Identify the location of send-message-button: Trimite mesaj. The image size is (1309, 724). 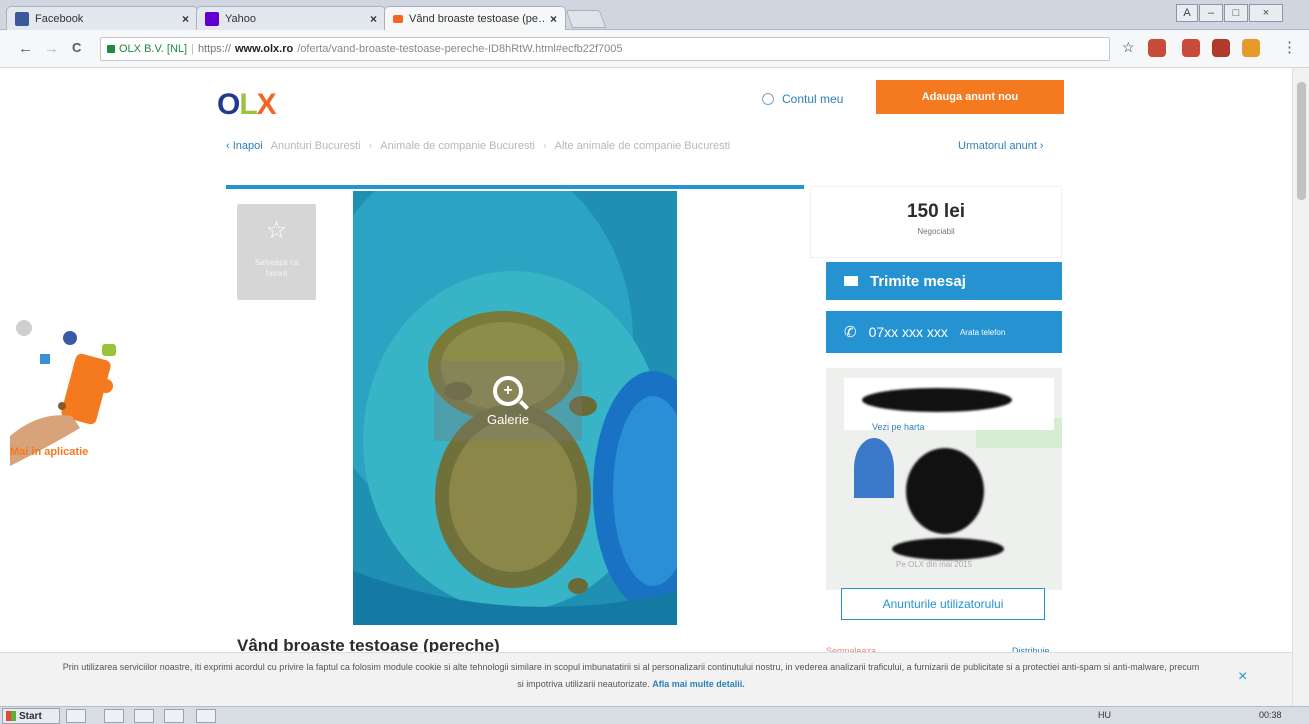
(944, 281).